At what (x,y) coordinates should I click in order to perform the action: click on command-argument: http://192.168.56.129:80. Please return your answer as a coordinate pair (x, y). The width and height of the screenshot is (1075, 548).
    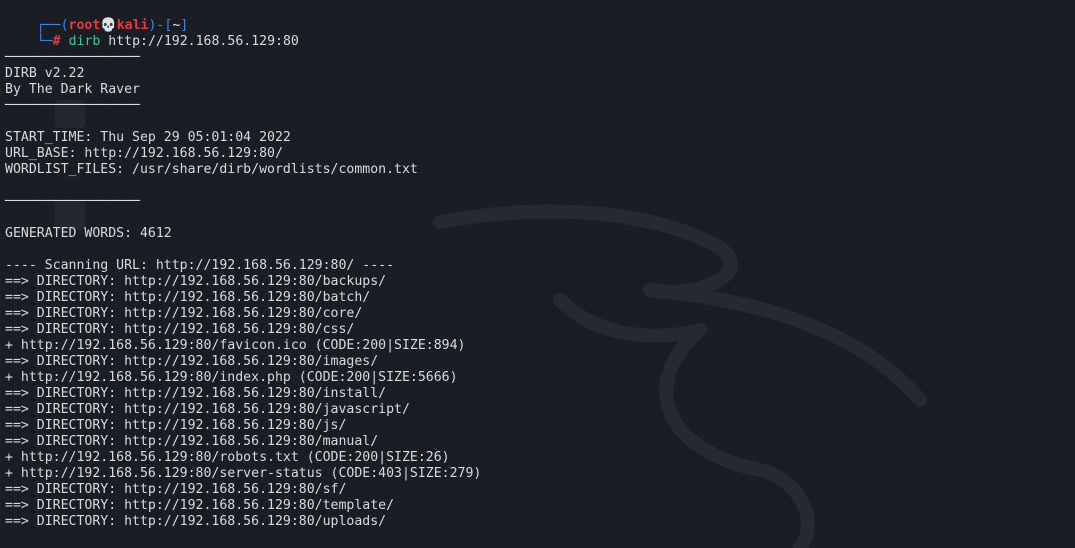
    Looking at the image, I should click on (203, 41).